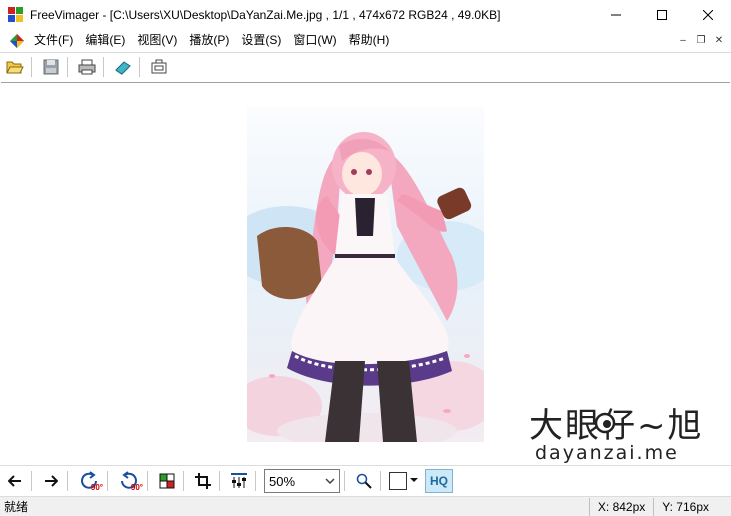 Image resolution: width=731 pixels, height=516 pixels. I want to click on crop-button, so click(203, 481).